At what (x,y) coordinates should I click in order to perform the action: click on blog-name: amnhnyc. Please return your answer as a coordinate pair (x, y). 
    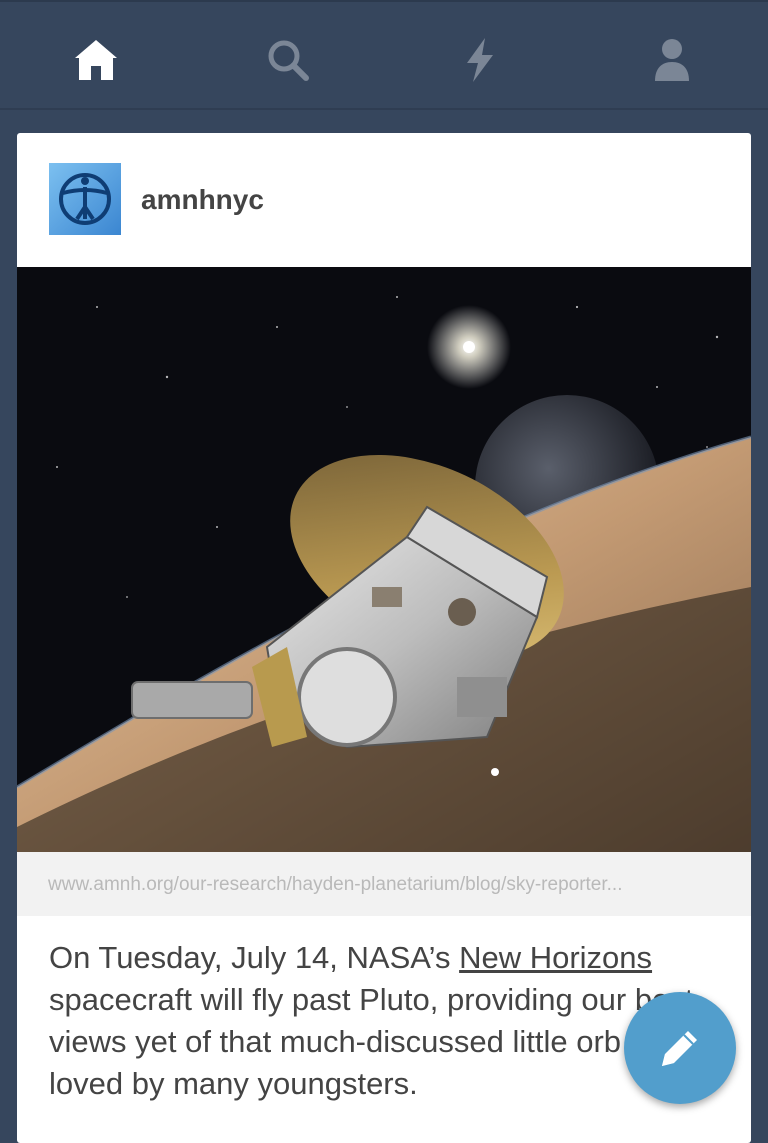
    Looking at the image, I should click on (202, 200).